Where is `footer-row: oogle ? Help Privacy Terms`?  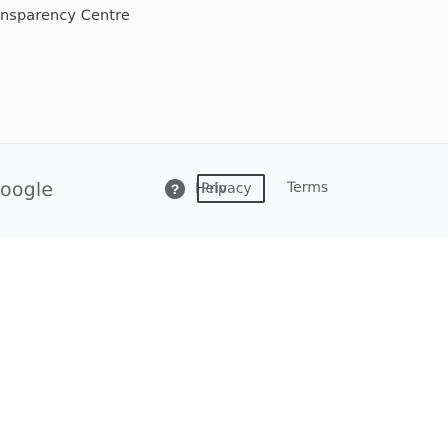 footer-row: oogle ? Help Privacy Terms is located at coordinates (224, 189).